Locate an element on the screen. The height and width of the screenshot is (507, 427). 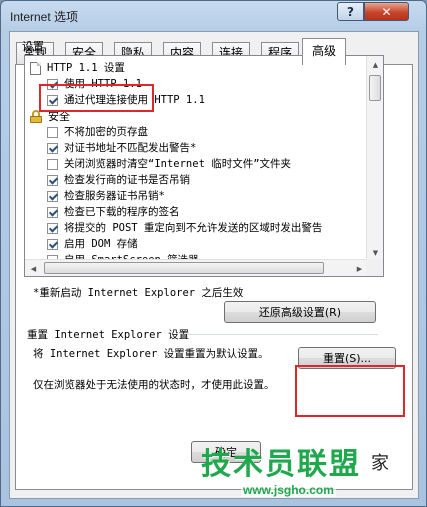
ok-button: 确定 is located at coordinates (226, 452).